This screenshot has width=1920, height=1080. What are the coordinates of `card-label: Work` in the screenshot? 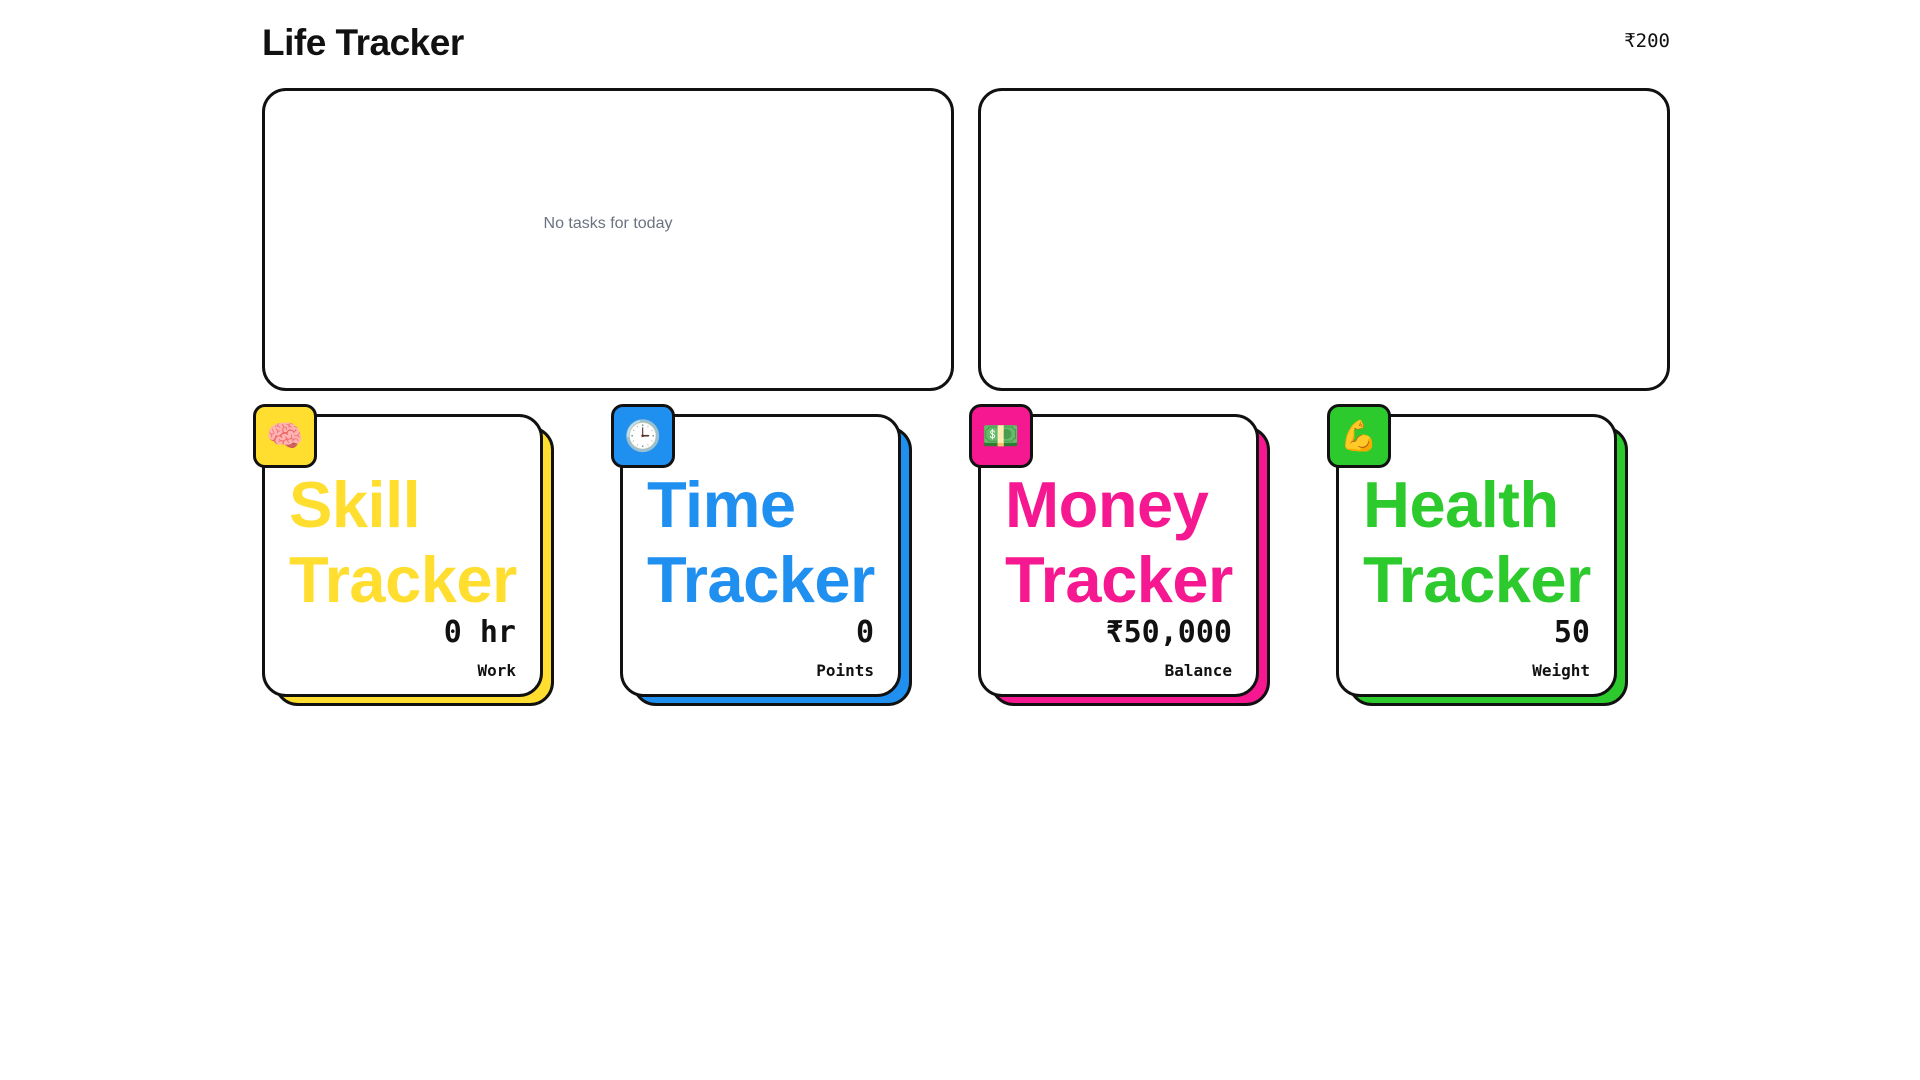 It's located at (496, 670).